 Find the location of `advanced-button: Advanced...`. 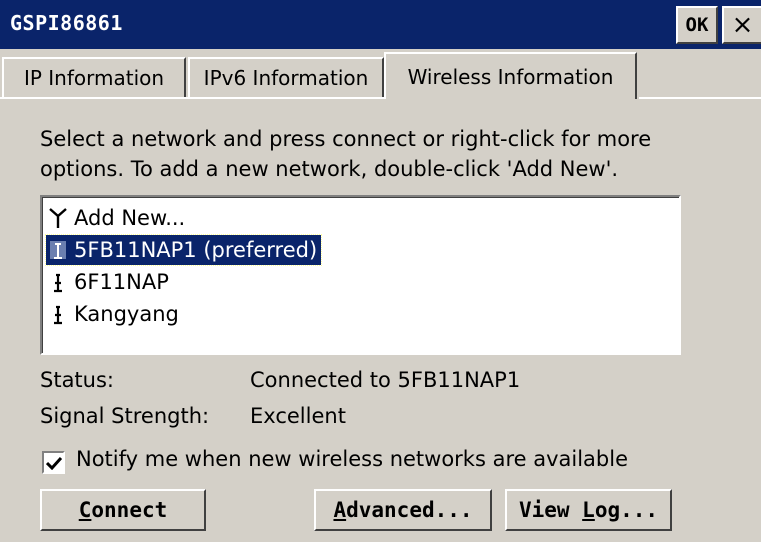

advanced-button: Advanced... is located at coordinates (403, 510).